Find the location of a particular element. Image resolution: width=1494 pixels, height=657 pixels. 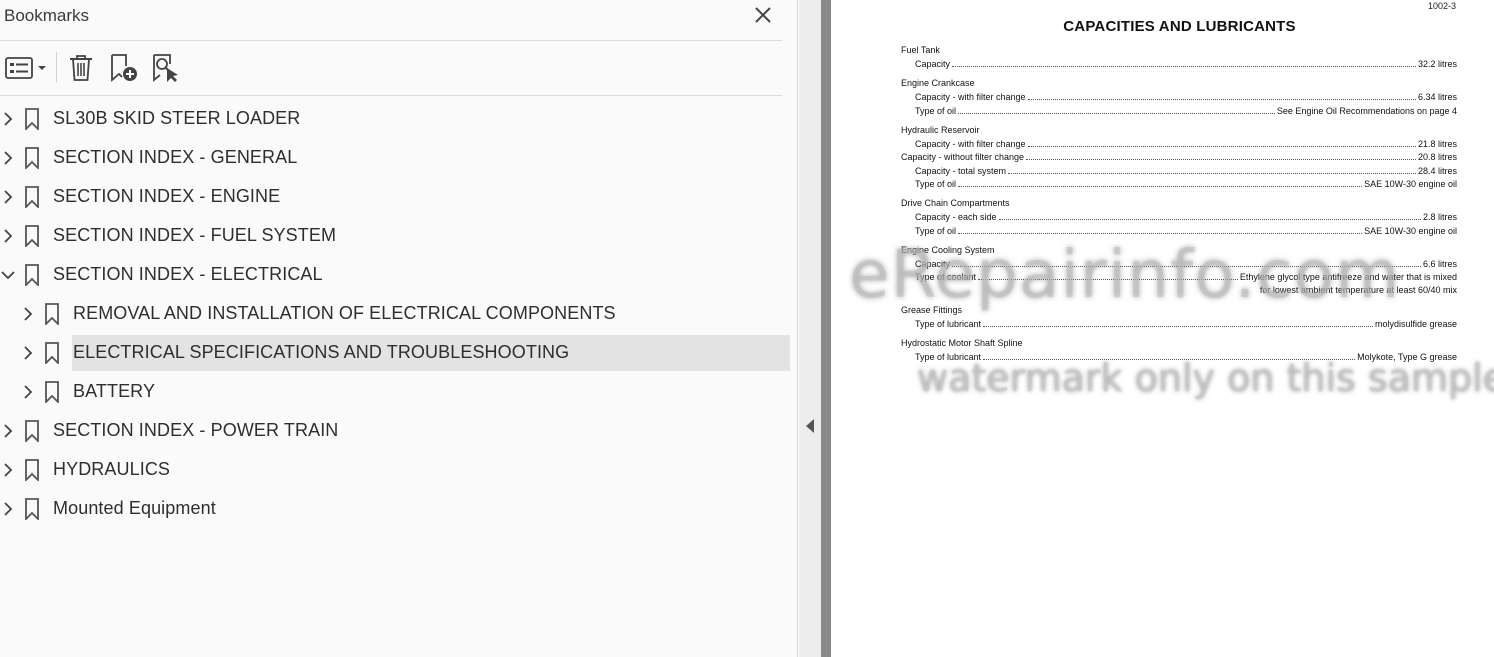

spec-value: 6.6 litres is located at coordinates (1439, 263).